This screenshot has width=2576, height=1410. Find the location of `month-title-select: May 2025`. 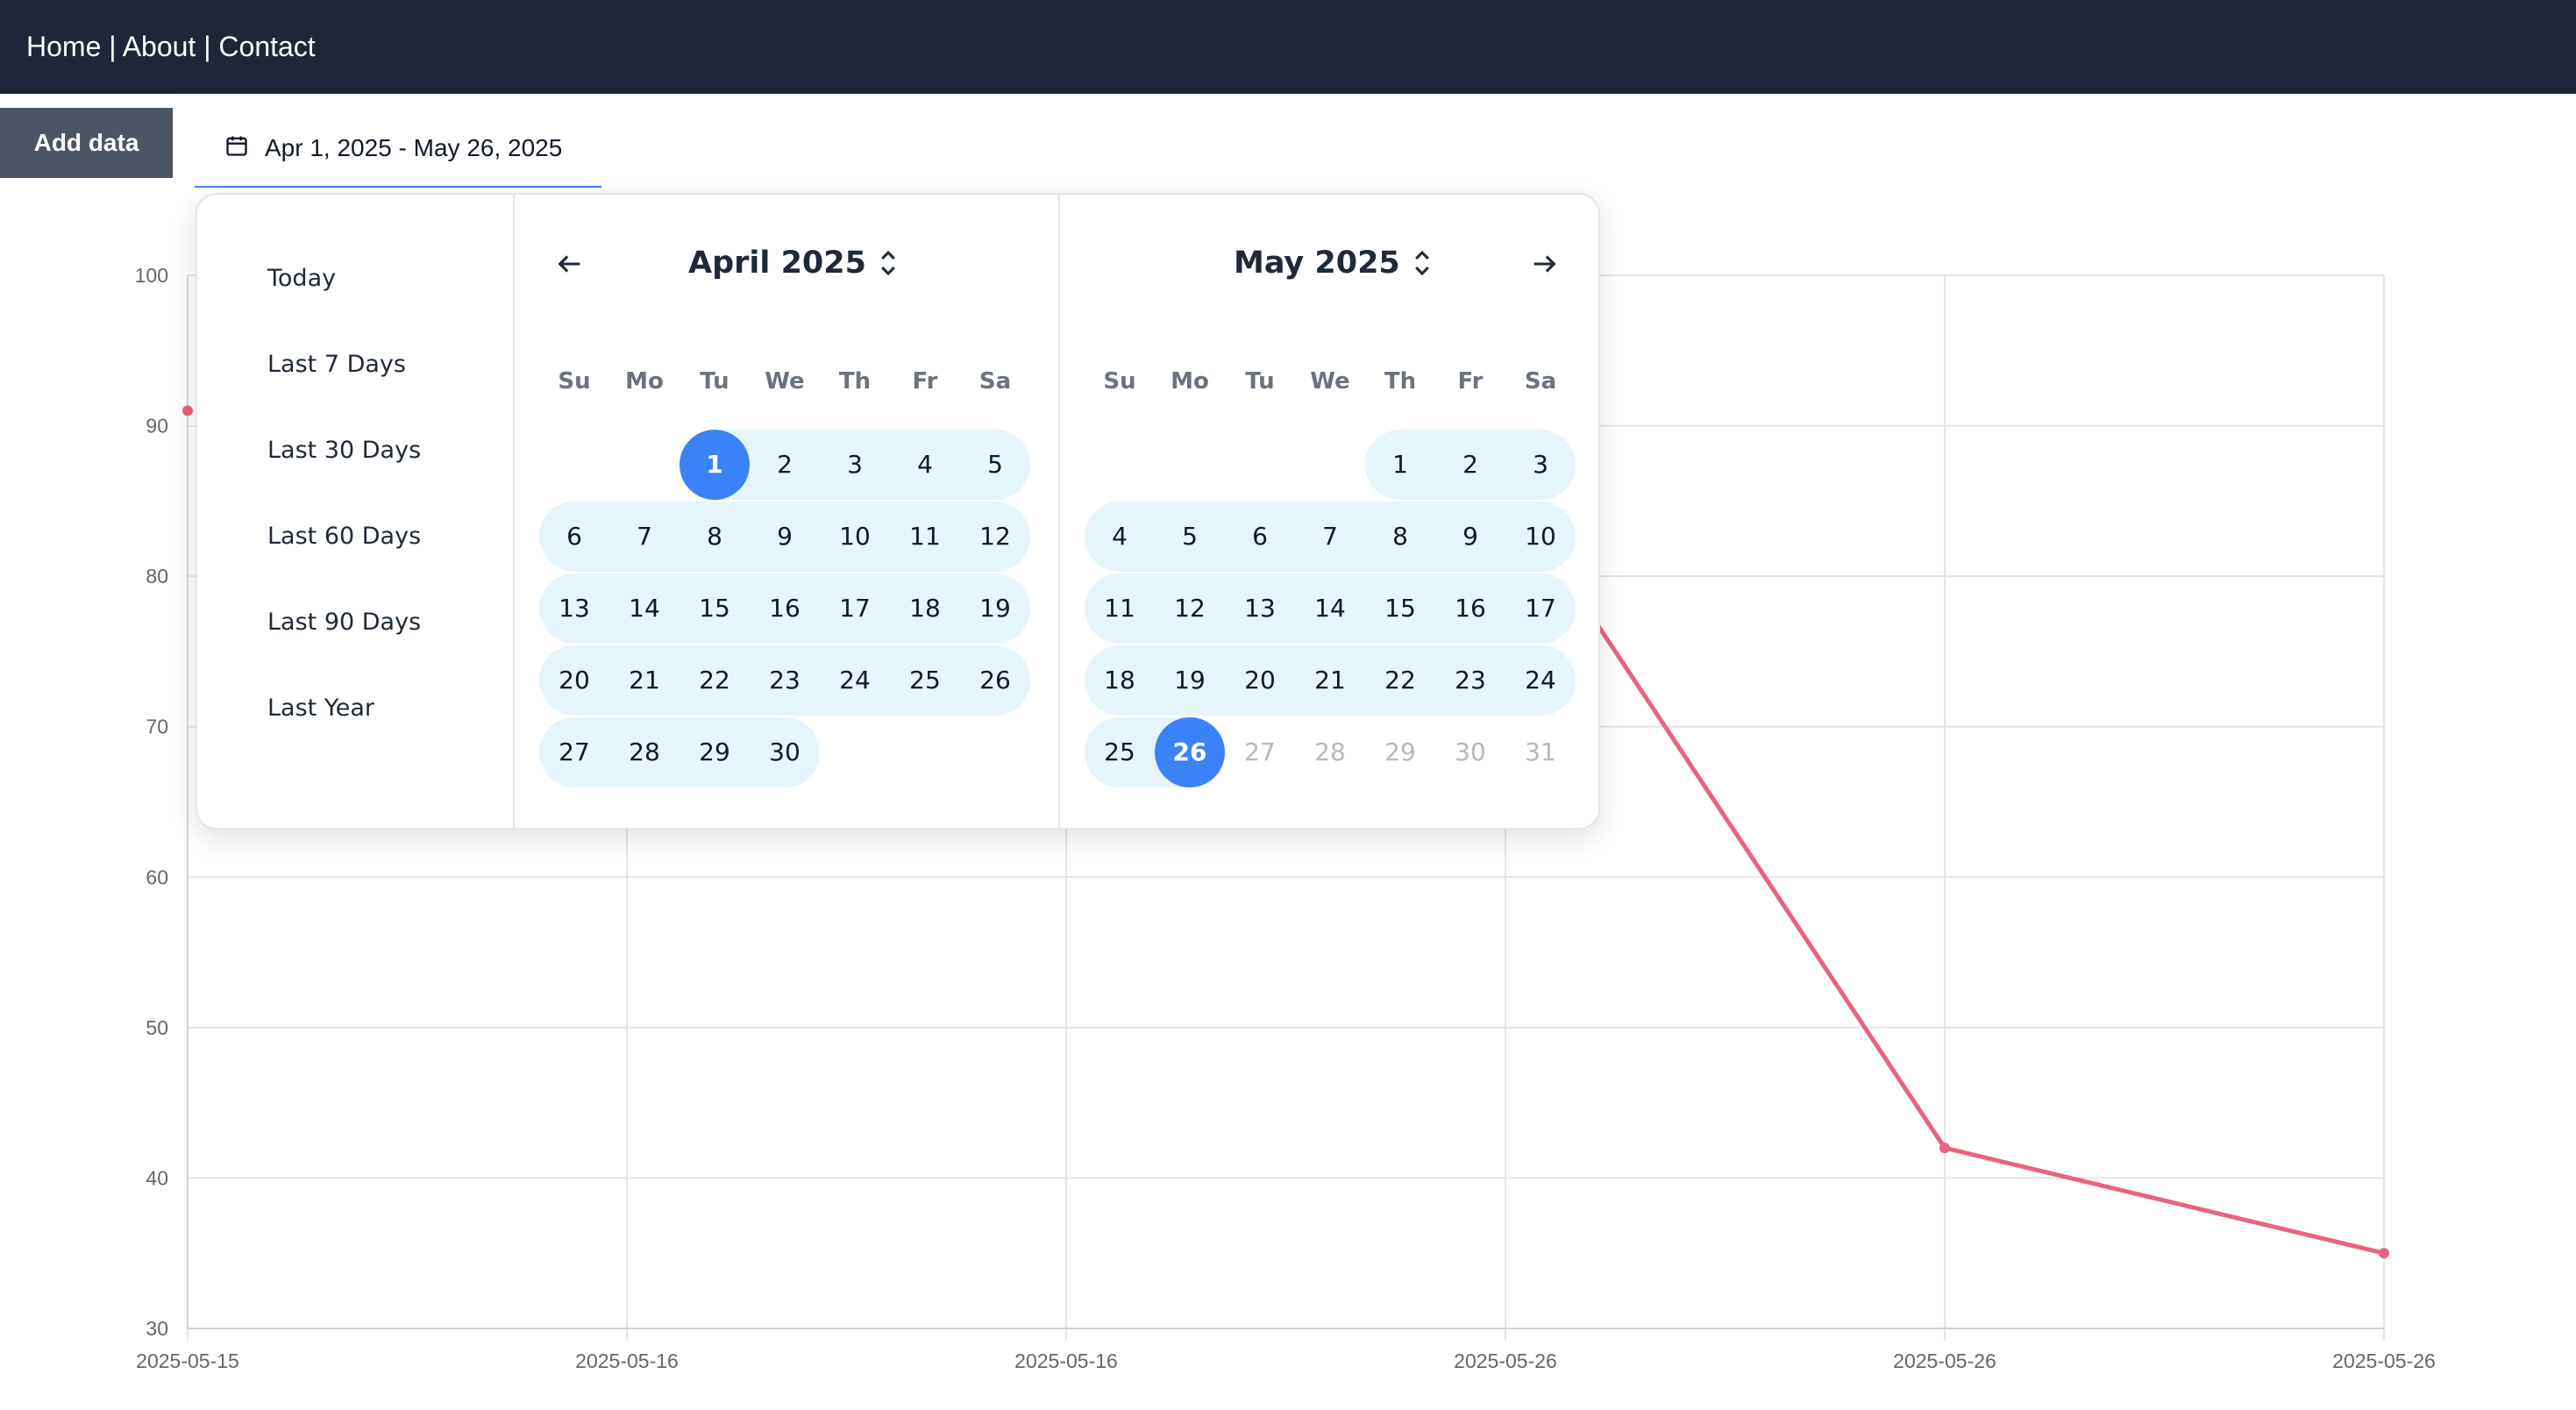

month-title-select: May 2025 is located at coordinates (1333, 264).